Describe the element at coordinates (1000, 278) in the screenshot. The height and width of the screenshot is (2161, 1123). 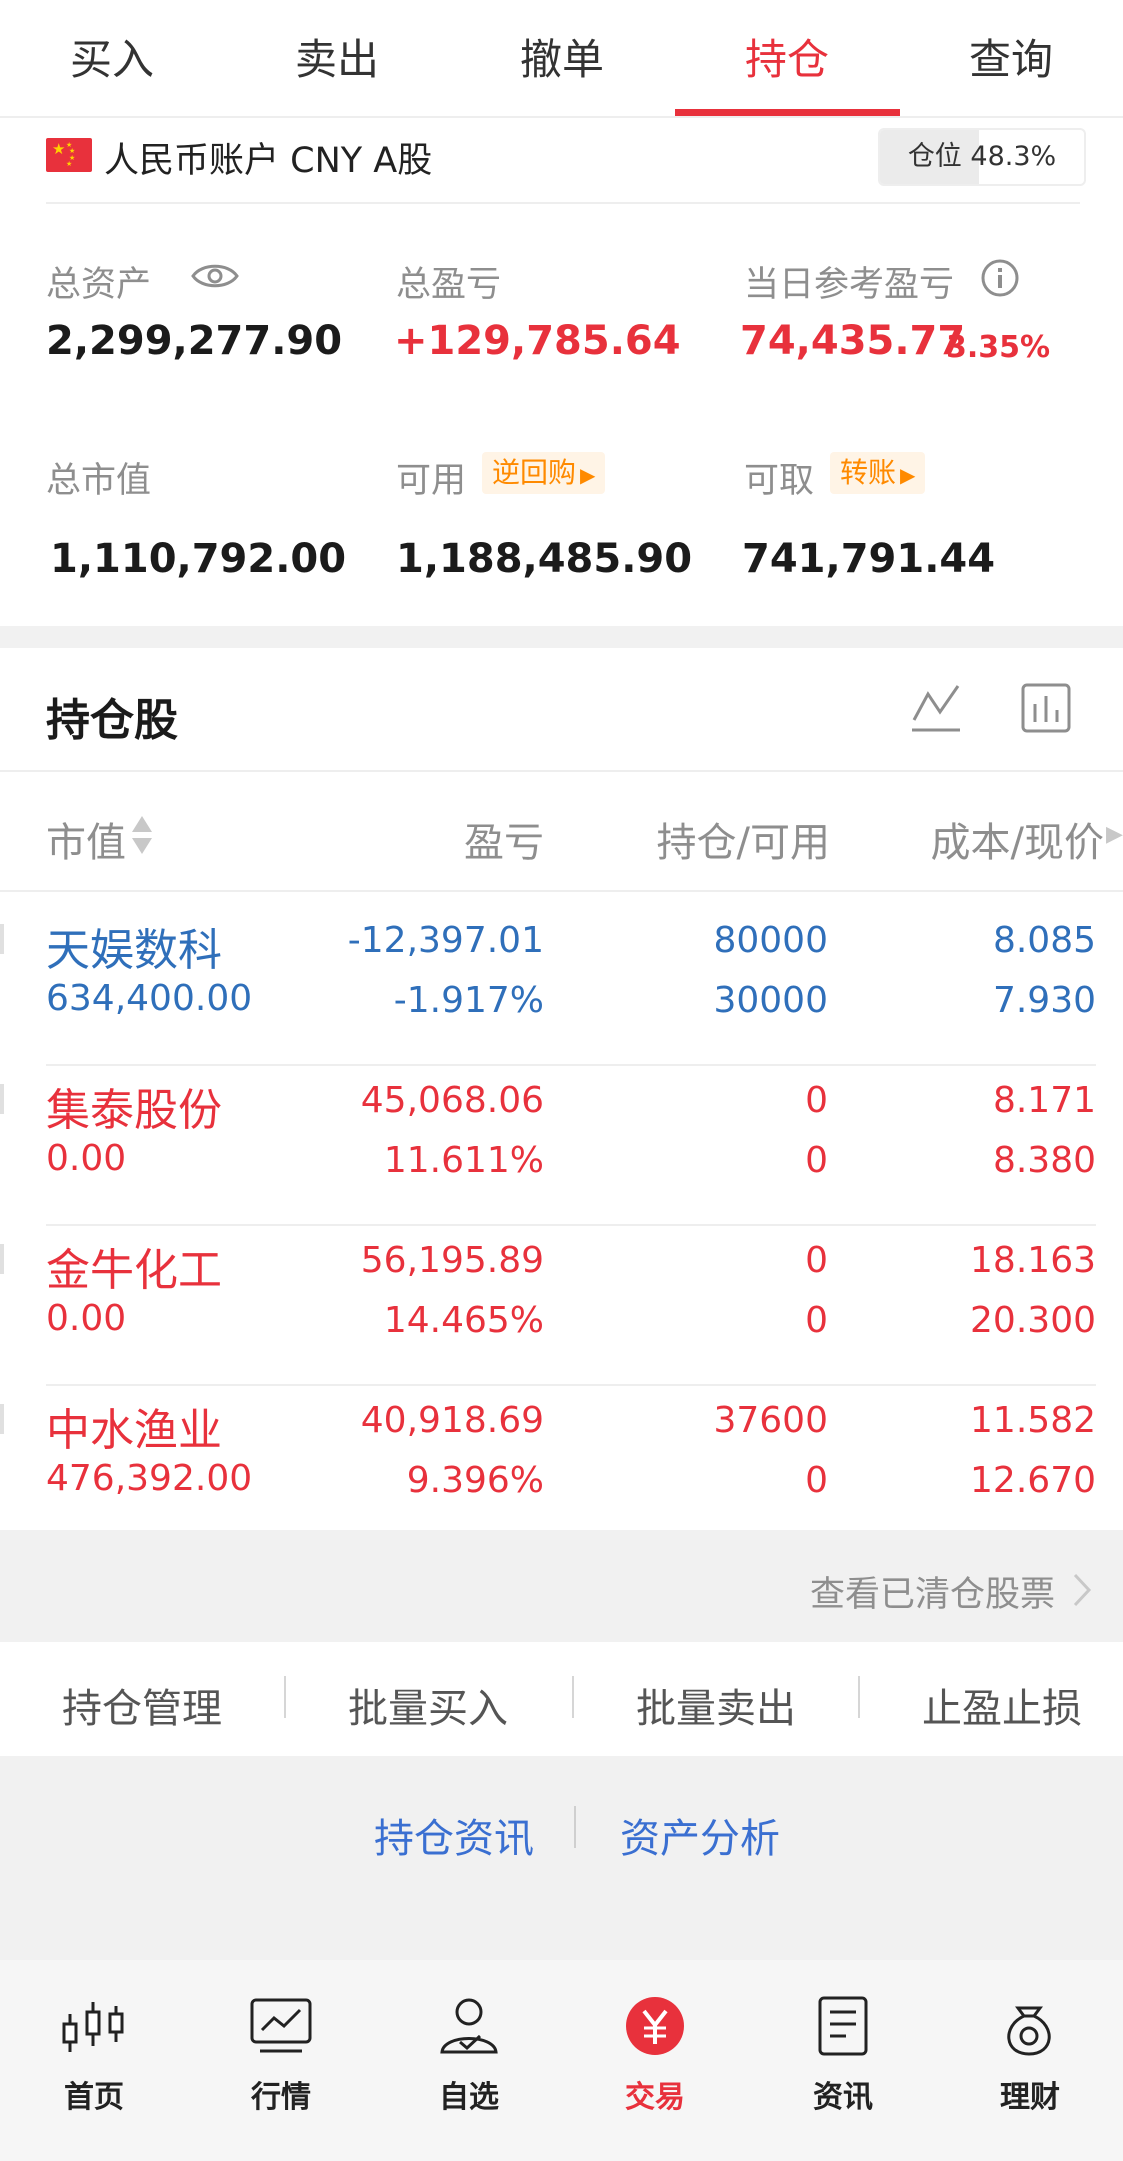
I see `info-icon` at that location.